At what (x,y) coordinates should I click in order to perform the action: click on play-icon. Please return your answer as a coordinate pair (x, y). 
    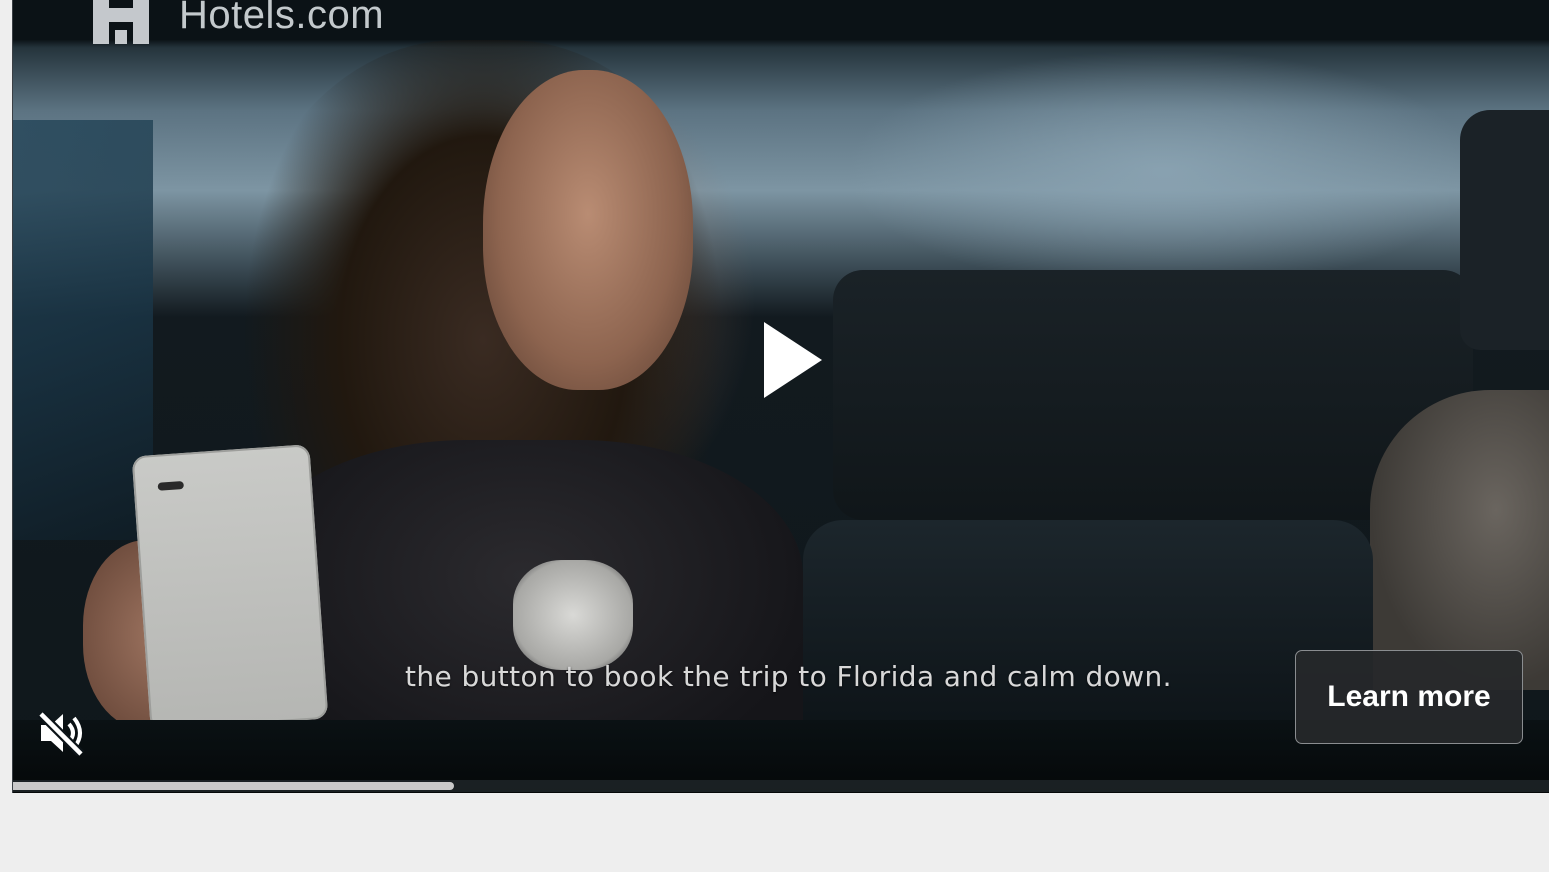
    Looking at the image, I should click on (793, 360).